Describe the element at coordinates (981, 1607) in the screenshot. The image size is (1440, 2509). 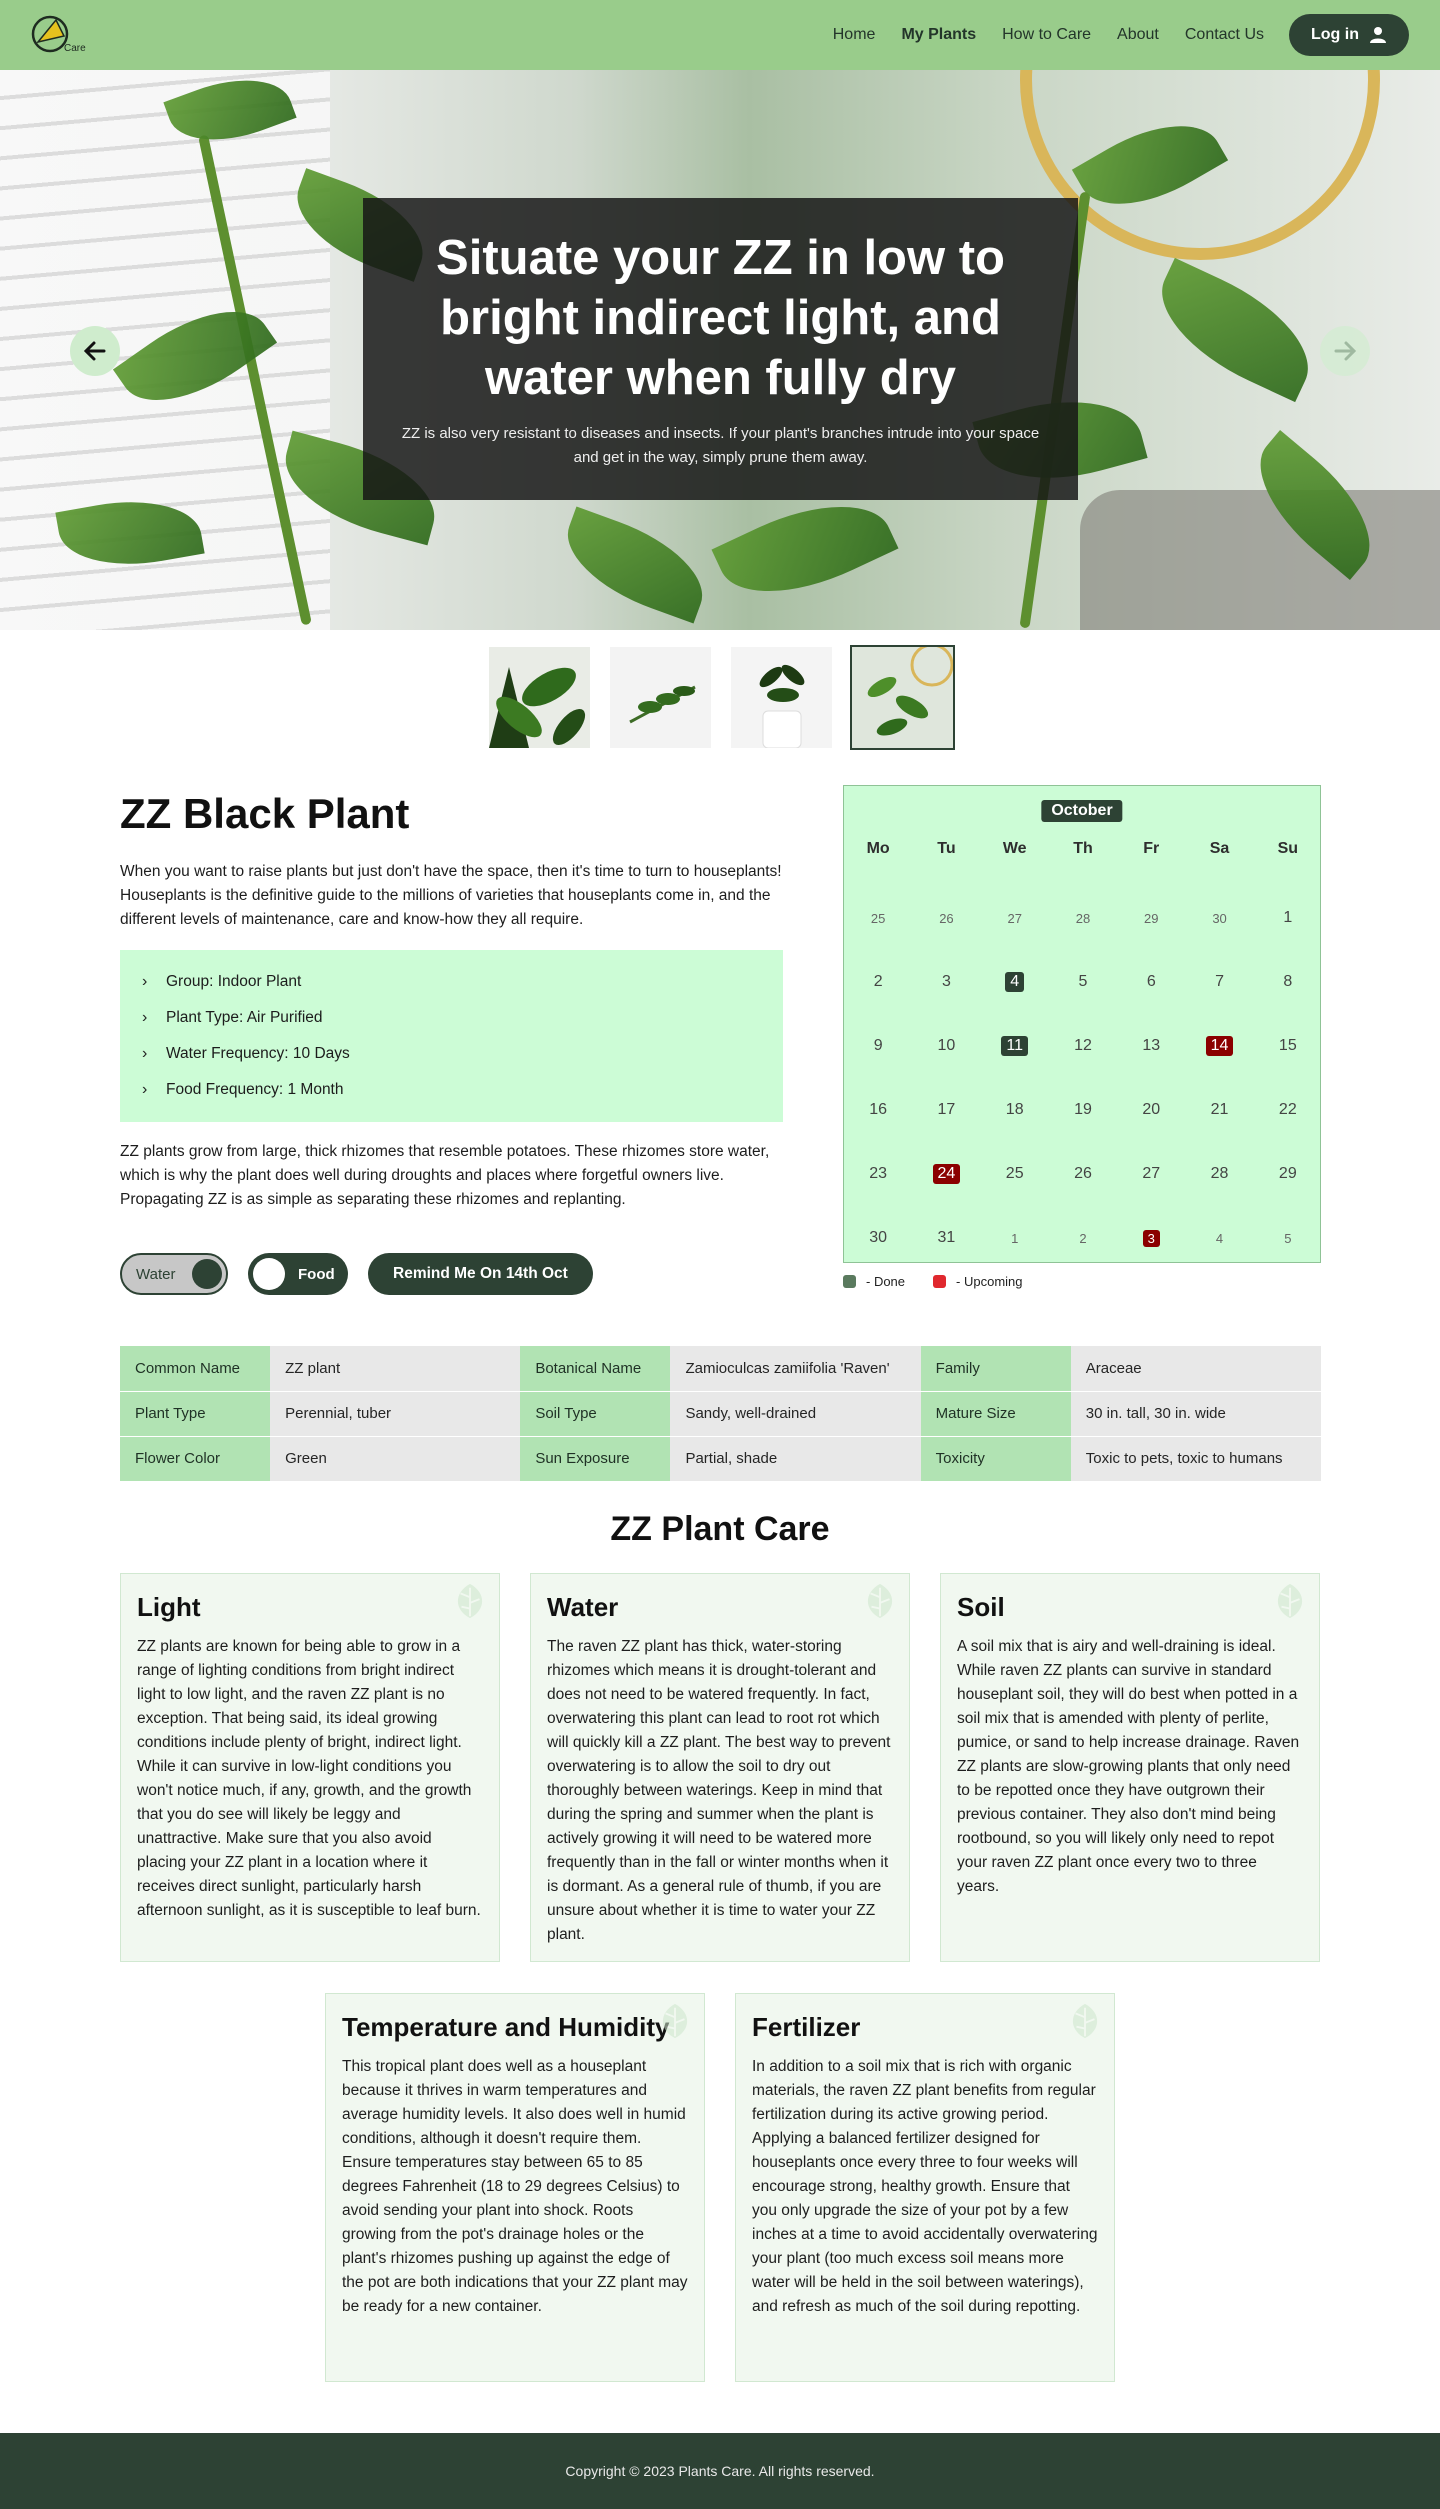
I see `care-card-title: Soil` at that location.